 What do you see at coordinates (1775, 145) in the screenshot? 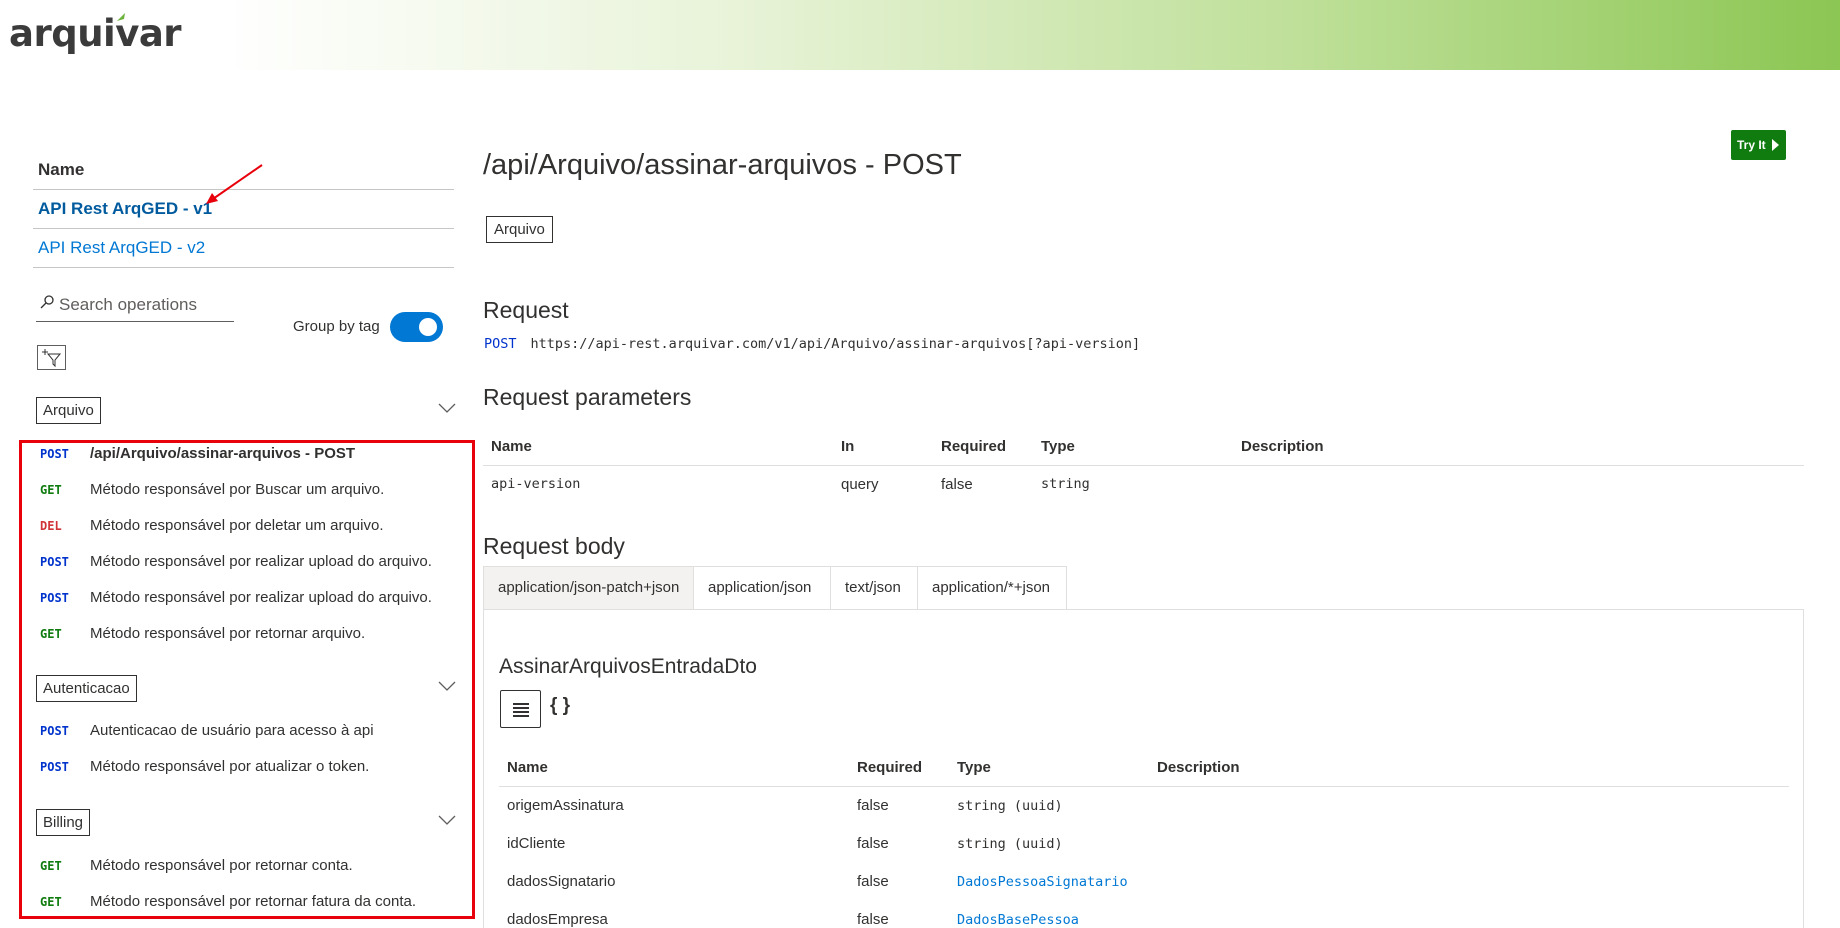
I see `play-icon` at bounding box center [1775, 145].